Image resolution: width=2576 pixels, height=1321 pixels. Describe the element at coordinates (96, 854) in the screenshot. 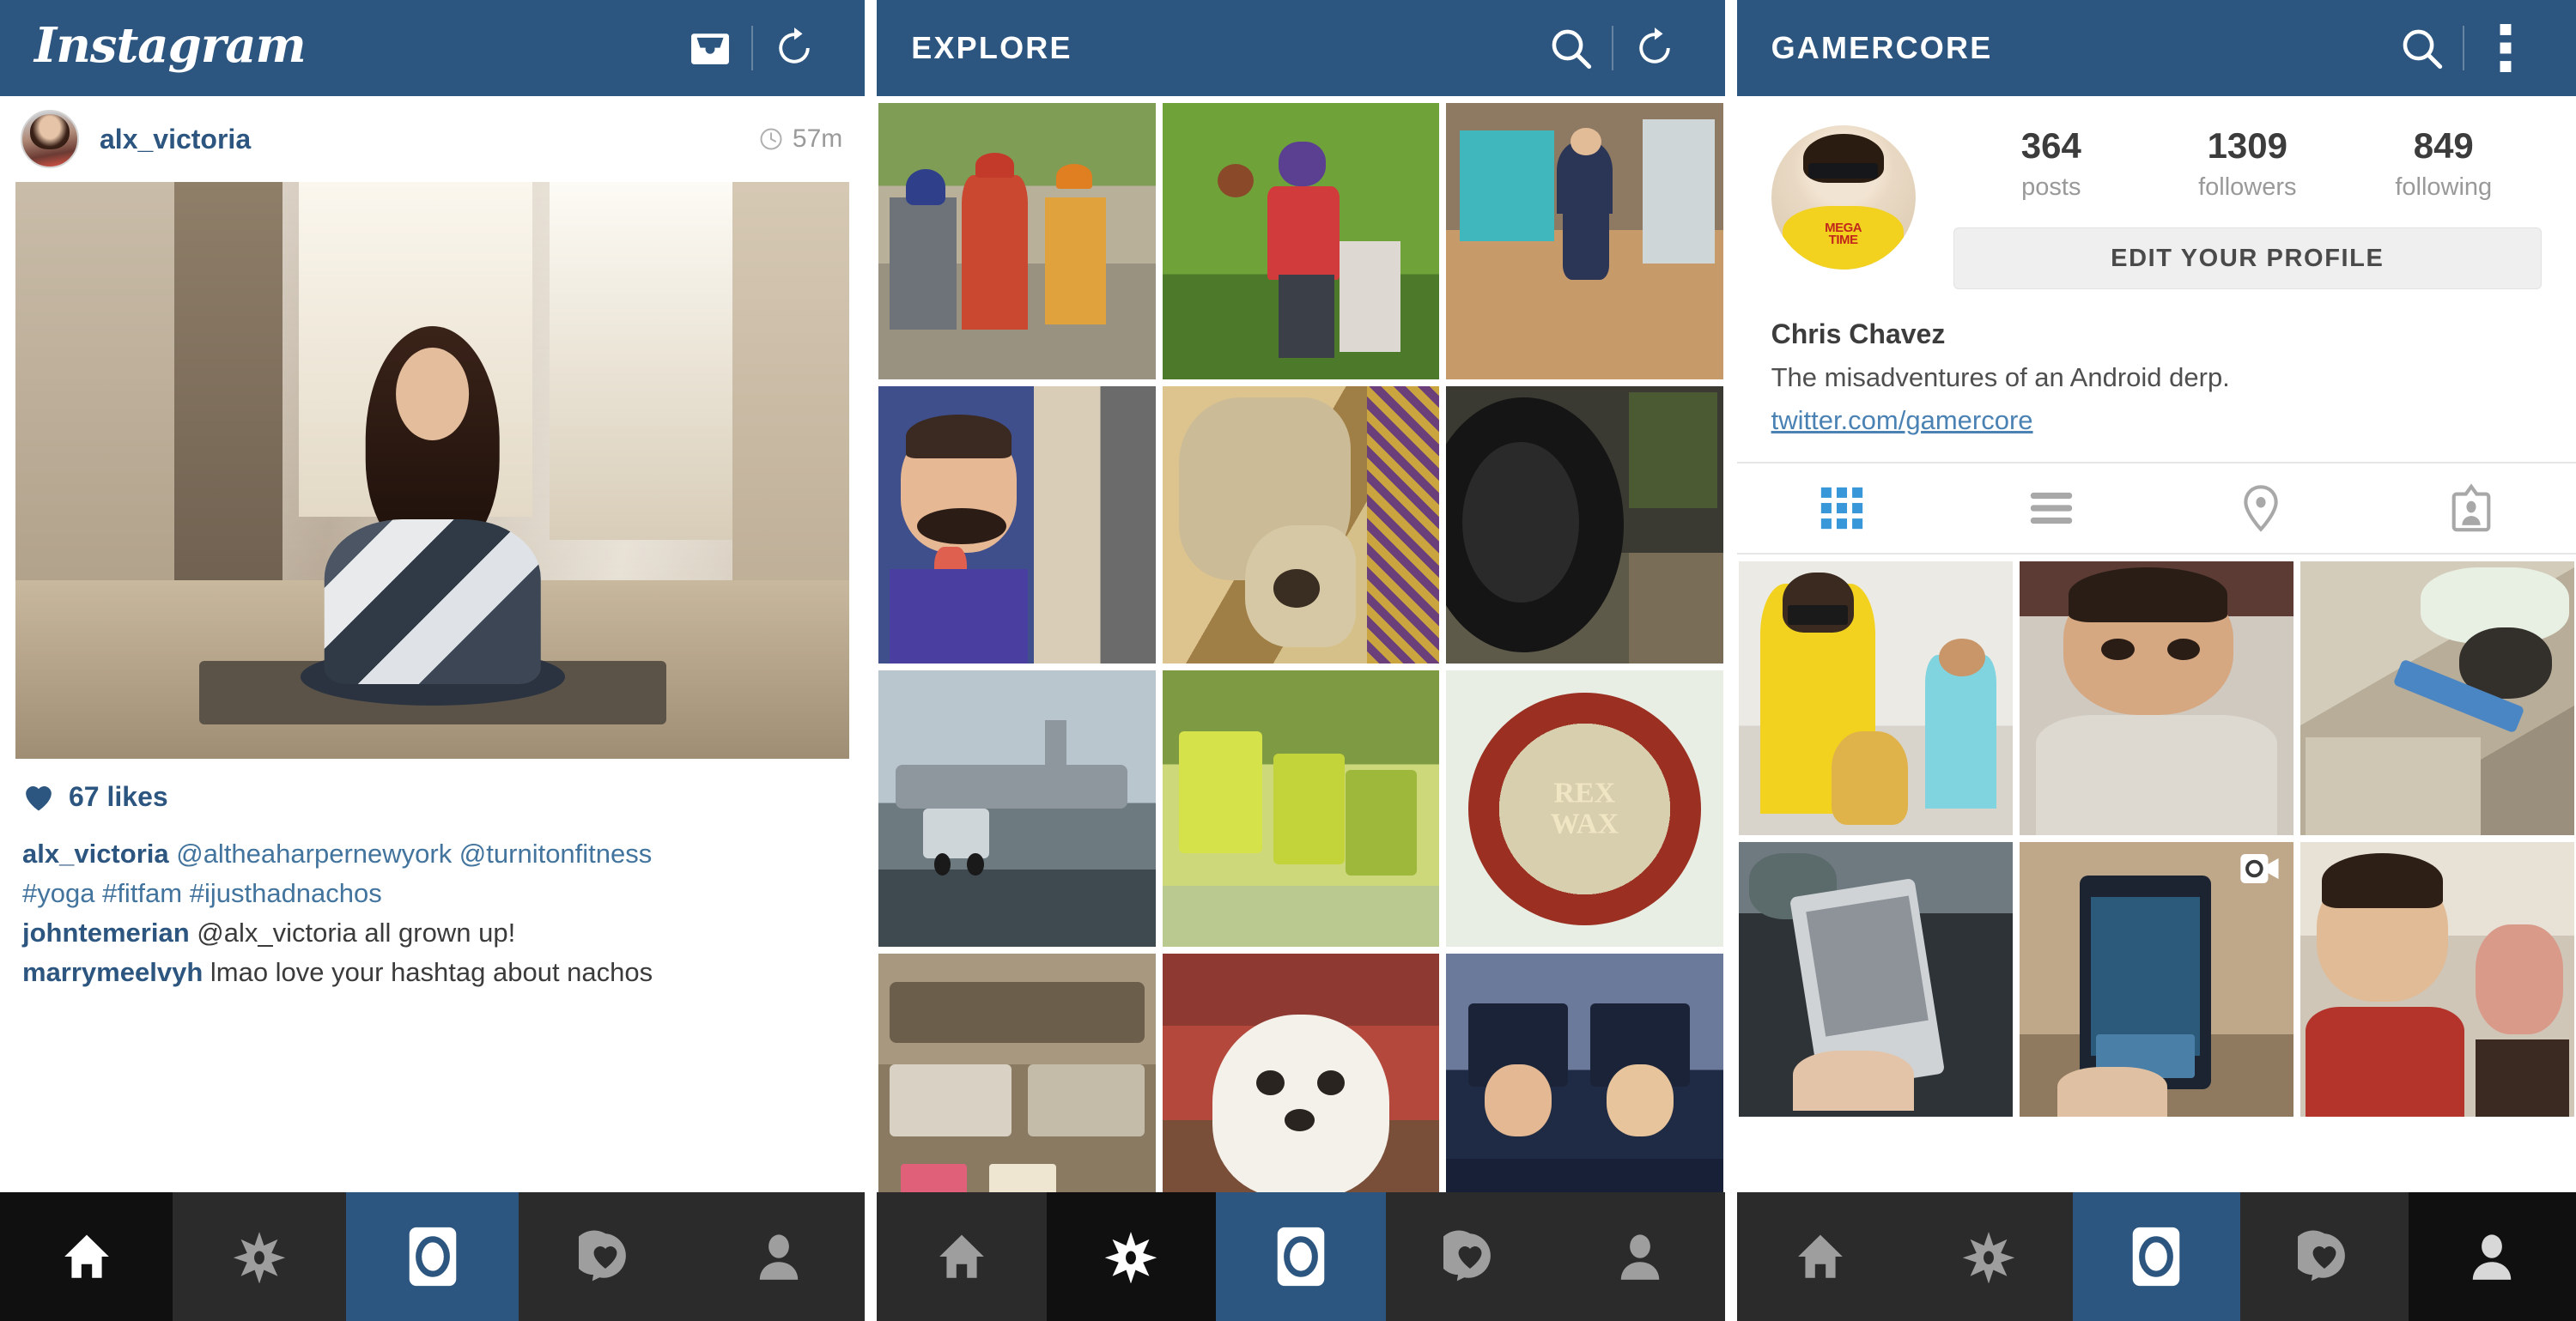

I see `caption-username: alx_victoria` at that location.